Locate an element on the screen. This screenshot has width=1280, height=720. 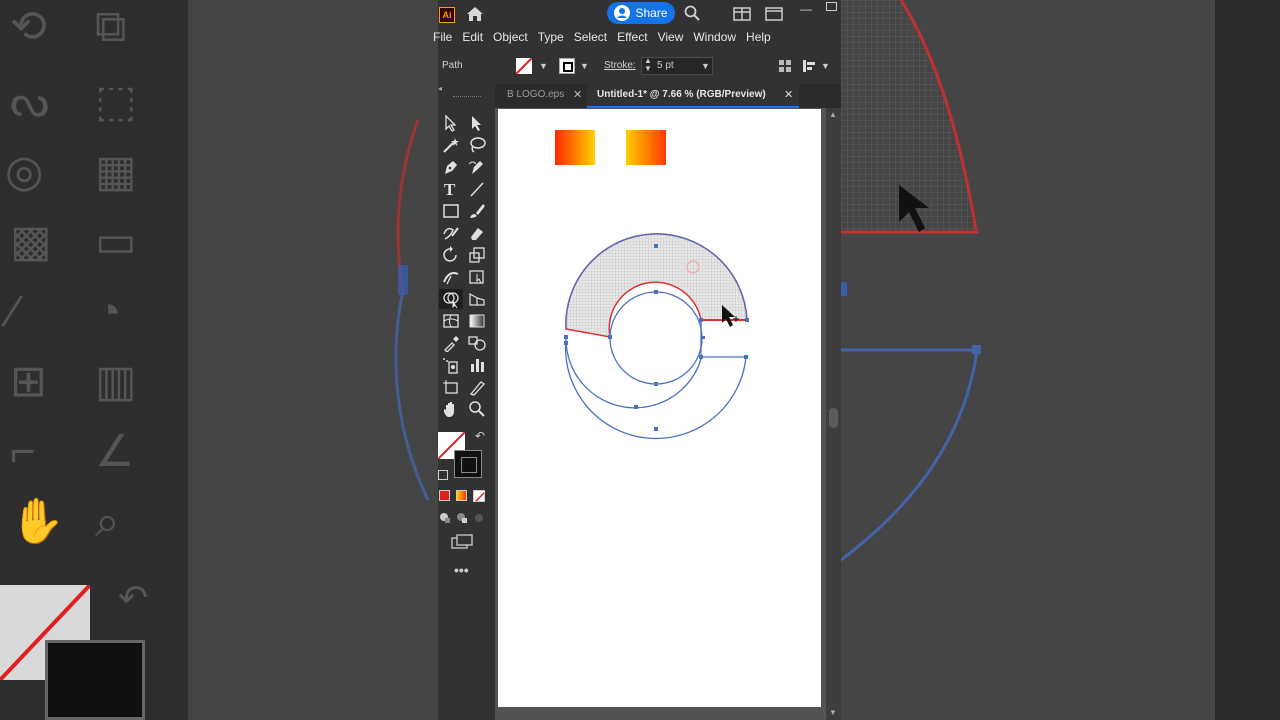
tab-untitled-1: Untitled-1* @ 7.66 % (RGB/Preview) is located at coordinates (693, 96).